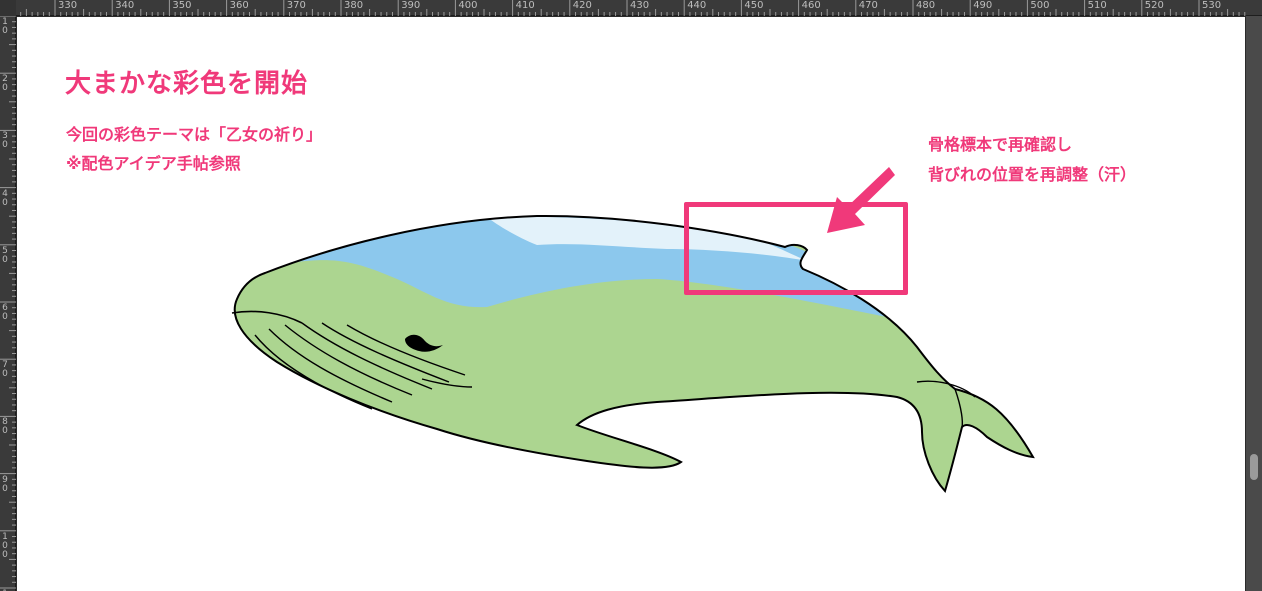 This screenshot has width=1262, height=591. I want to click on note-skeleton-check: 骨格標本で再確認し, so click(1000, 144).